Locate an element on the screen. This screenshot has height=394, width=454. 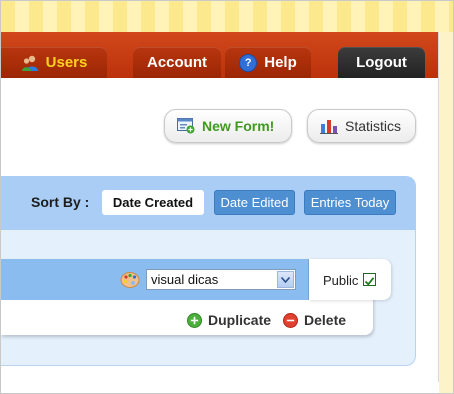
logout-button: Logout is located at coordinates (381, 62).